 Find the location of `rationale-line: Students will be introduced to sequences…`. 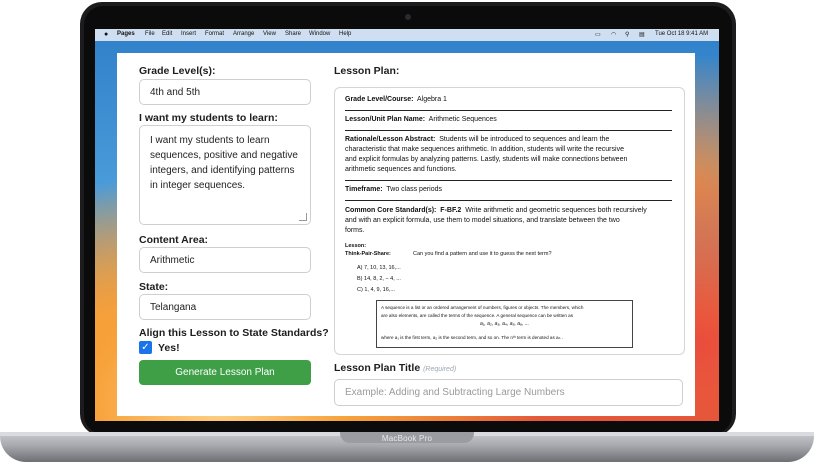

rationale-line: Students will be introduced to sequences… is located at coordinates (524, 139).